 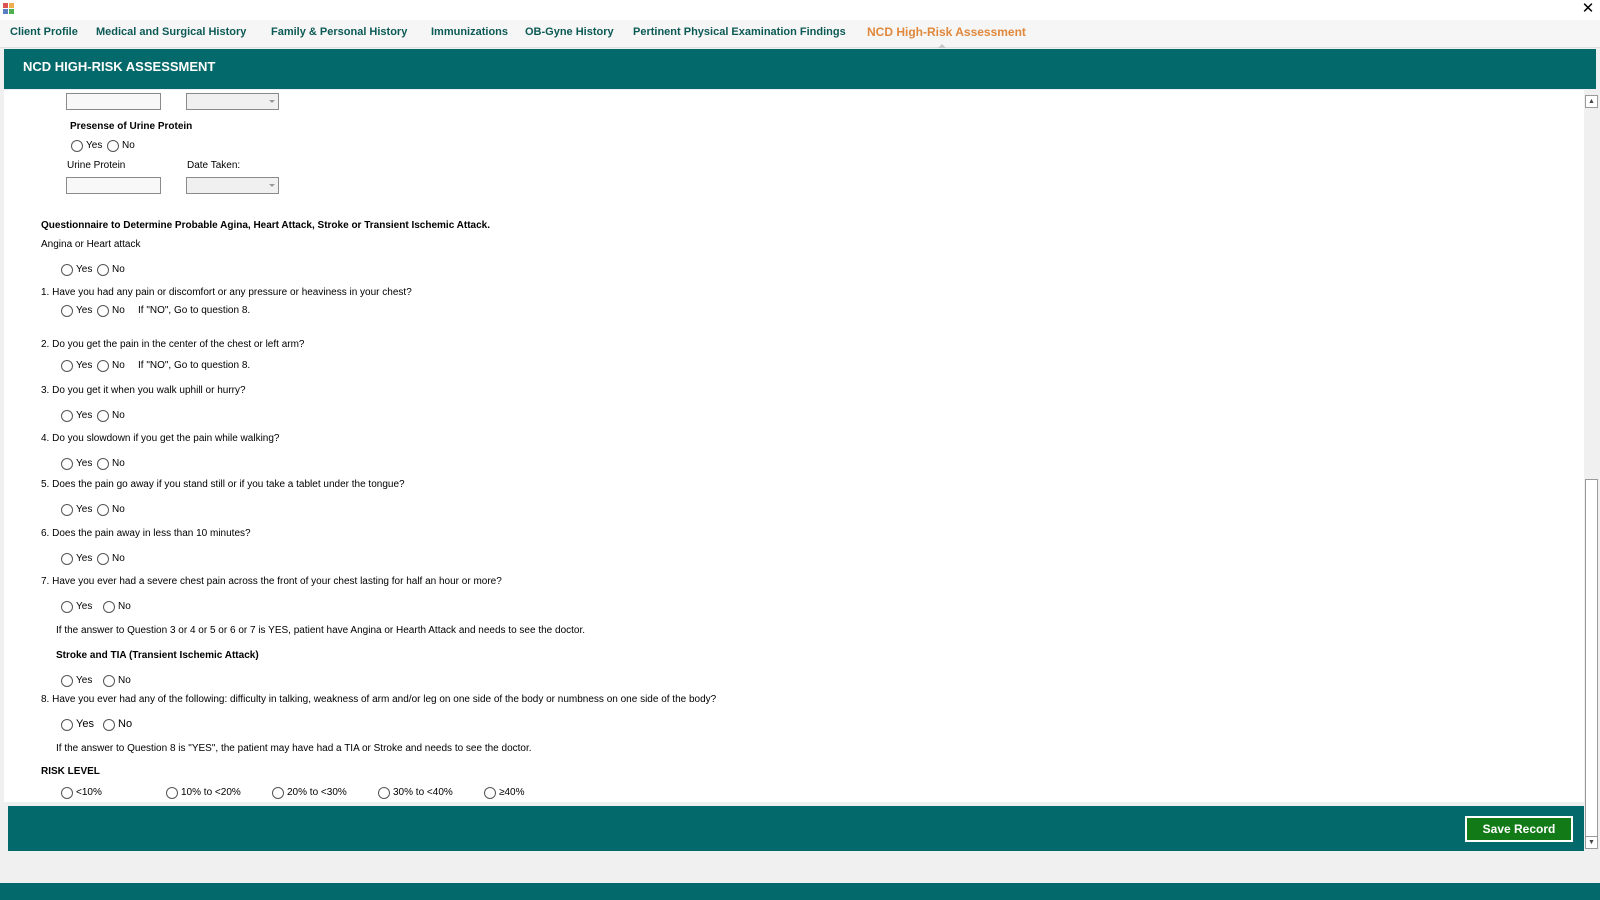 What do you see at coordinates (44, 33) in the screenshot?
I see `tab-client-profile: Client Profile` at bounding box center [44, 33].